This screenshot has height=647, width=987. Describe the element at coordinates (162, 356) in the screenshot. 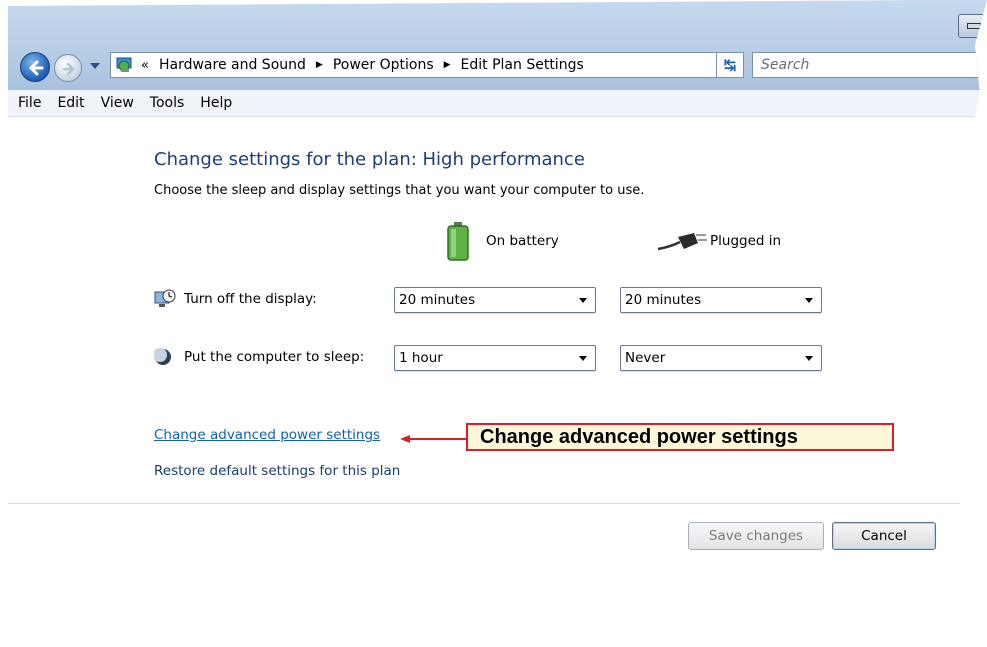

I see `moon-icon` at that location.